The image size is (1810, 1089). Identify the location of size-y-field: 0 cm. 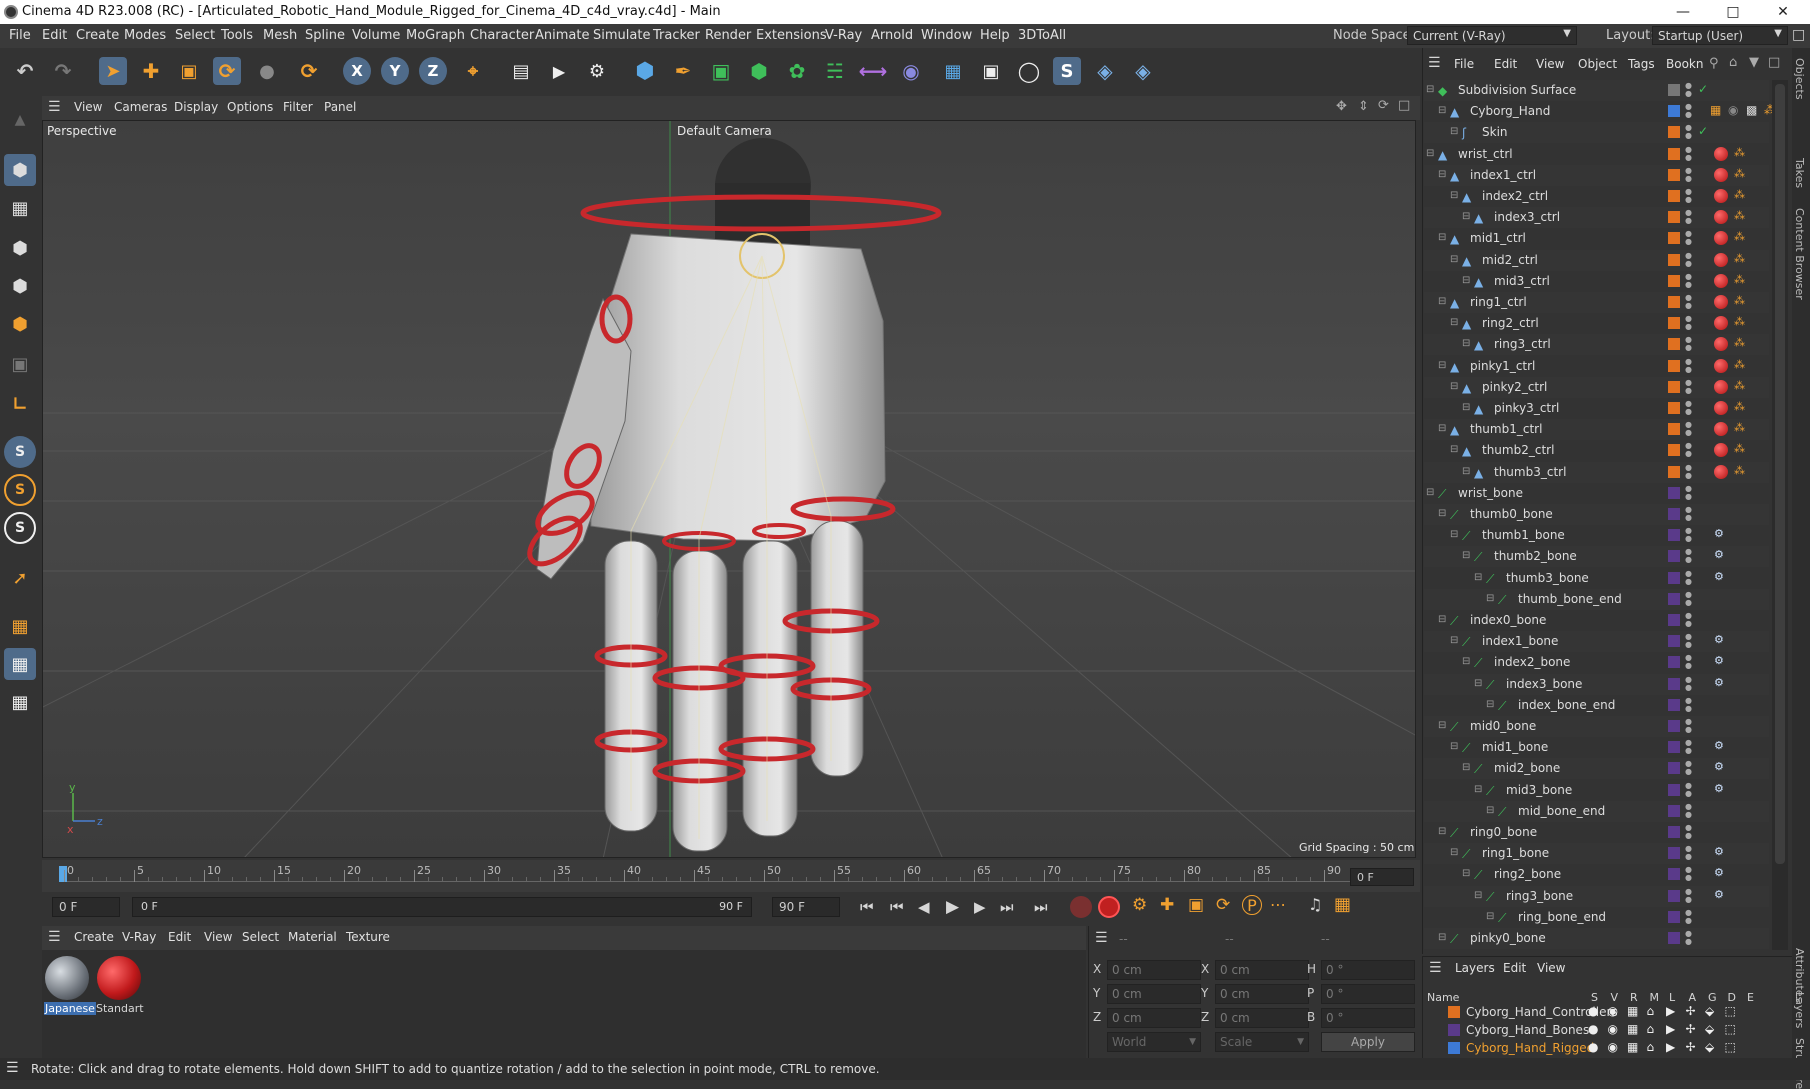
(1262, 994).